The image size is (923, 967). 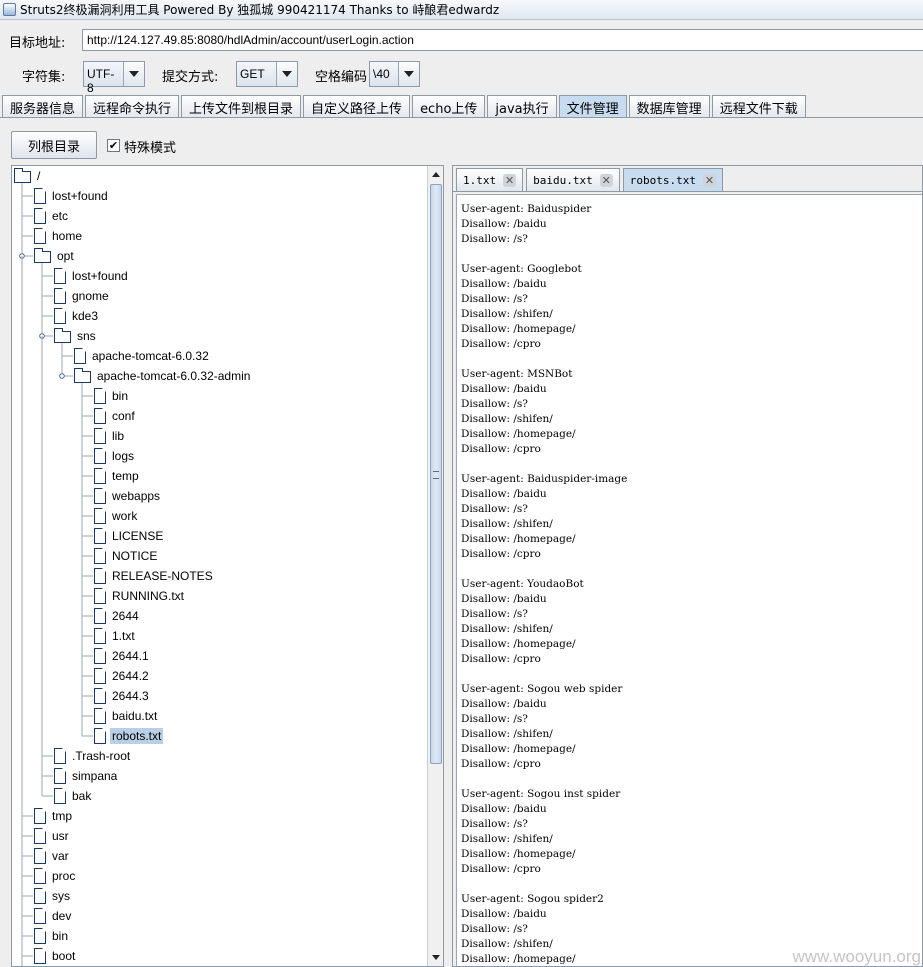 What do you see at coordinates (85, 316) in the screenshot?
I see `tree-node-label: kde3` at bounding box center [85, 316].